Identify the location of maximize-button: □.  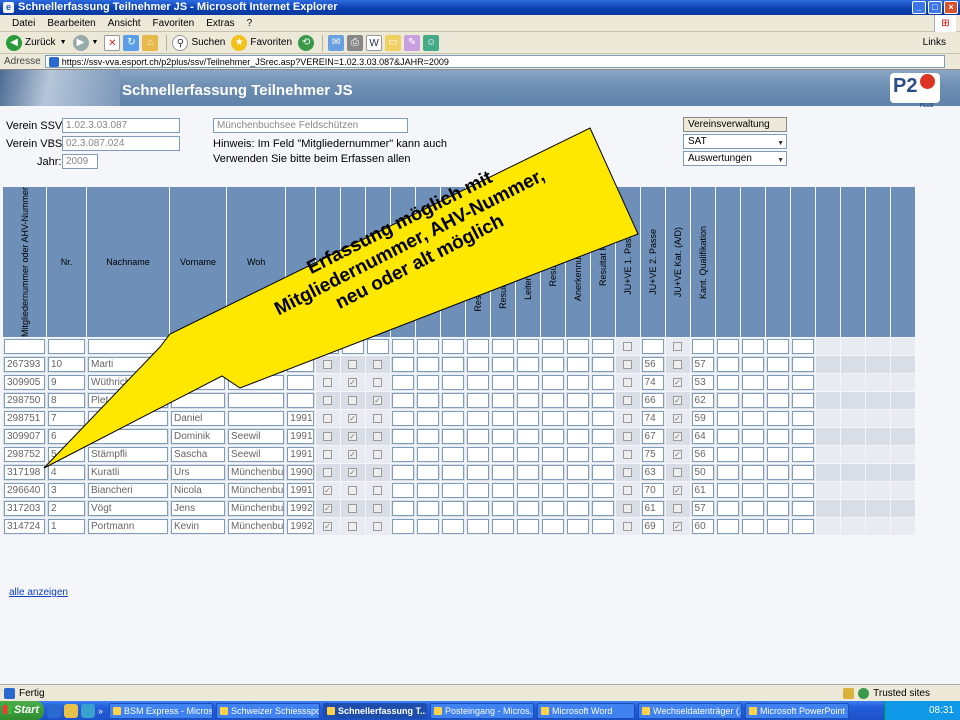
(935, 7).